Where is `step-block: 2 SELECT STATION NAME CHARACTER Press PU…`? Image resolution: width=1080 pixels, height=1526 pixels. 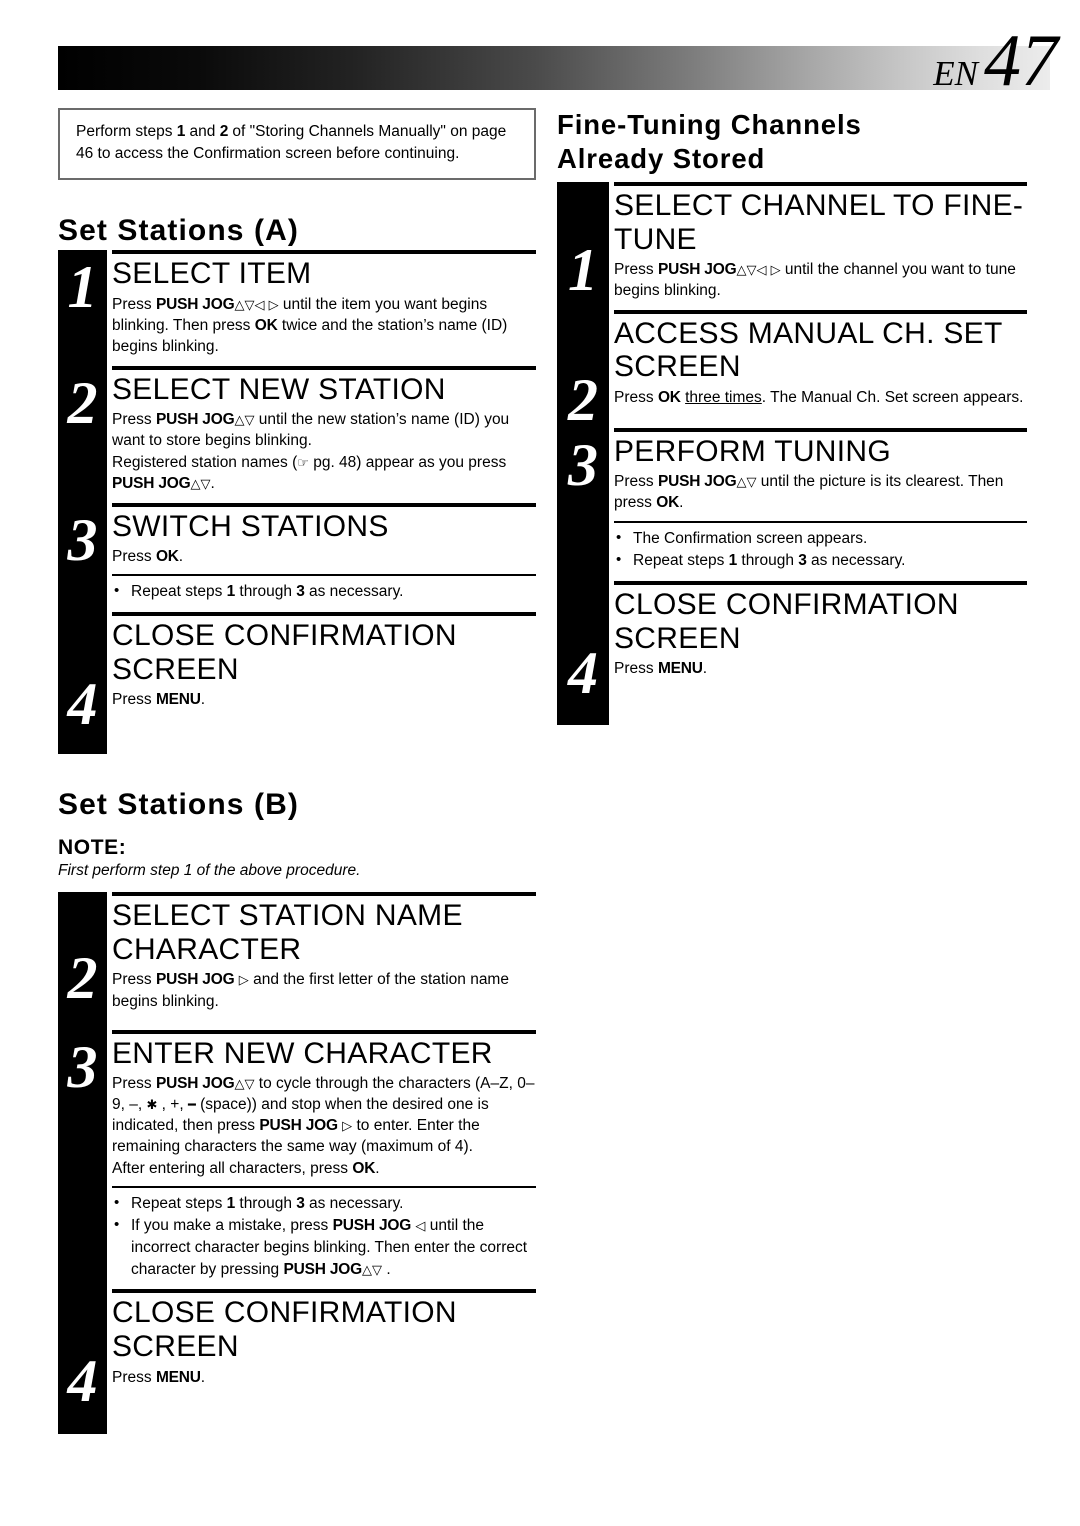 step-block: 2 SELECT STATION NAME CHARACTER Press PU… is located at coordinates (302, 961).